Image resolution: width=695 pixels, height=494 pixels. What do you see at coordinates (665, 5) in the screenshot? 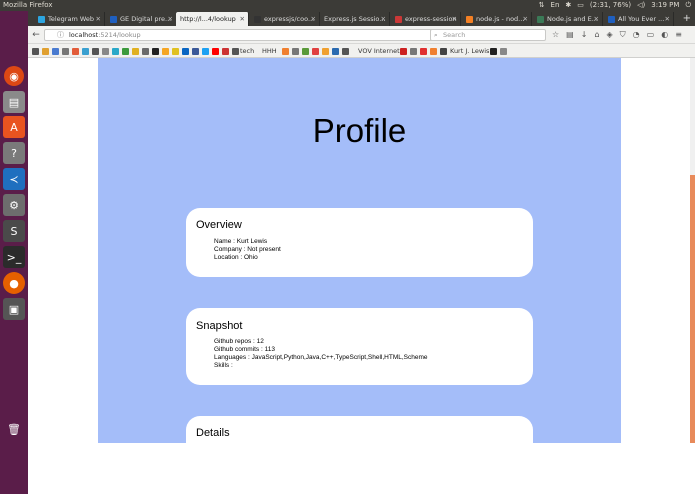
I see `clock: 3:19 PM` at bounding box center [665, 5].